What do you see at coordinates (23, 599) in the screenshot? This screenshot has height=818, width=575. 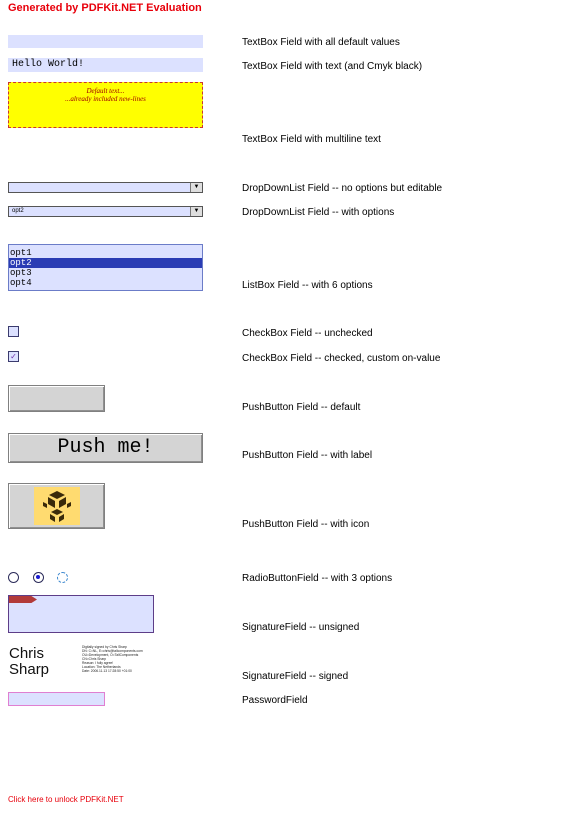 I see `signature-flag-icon` at bounding box center [23, 599].